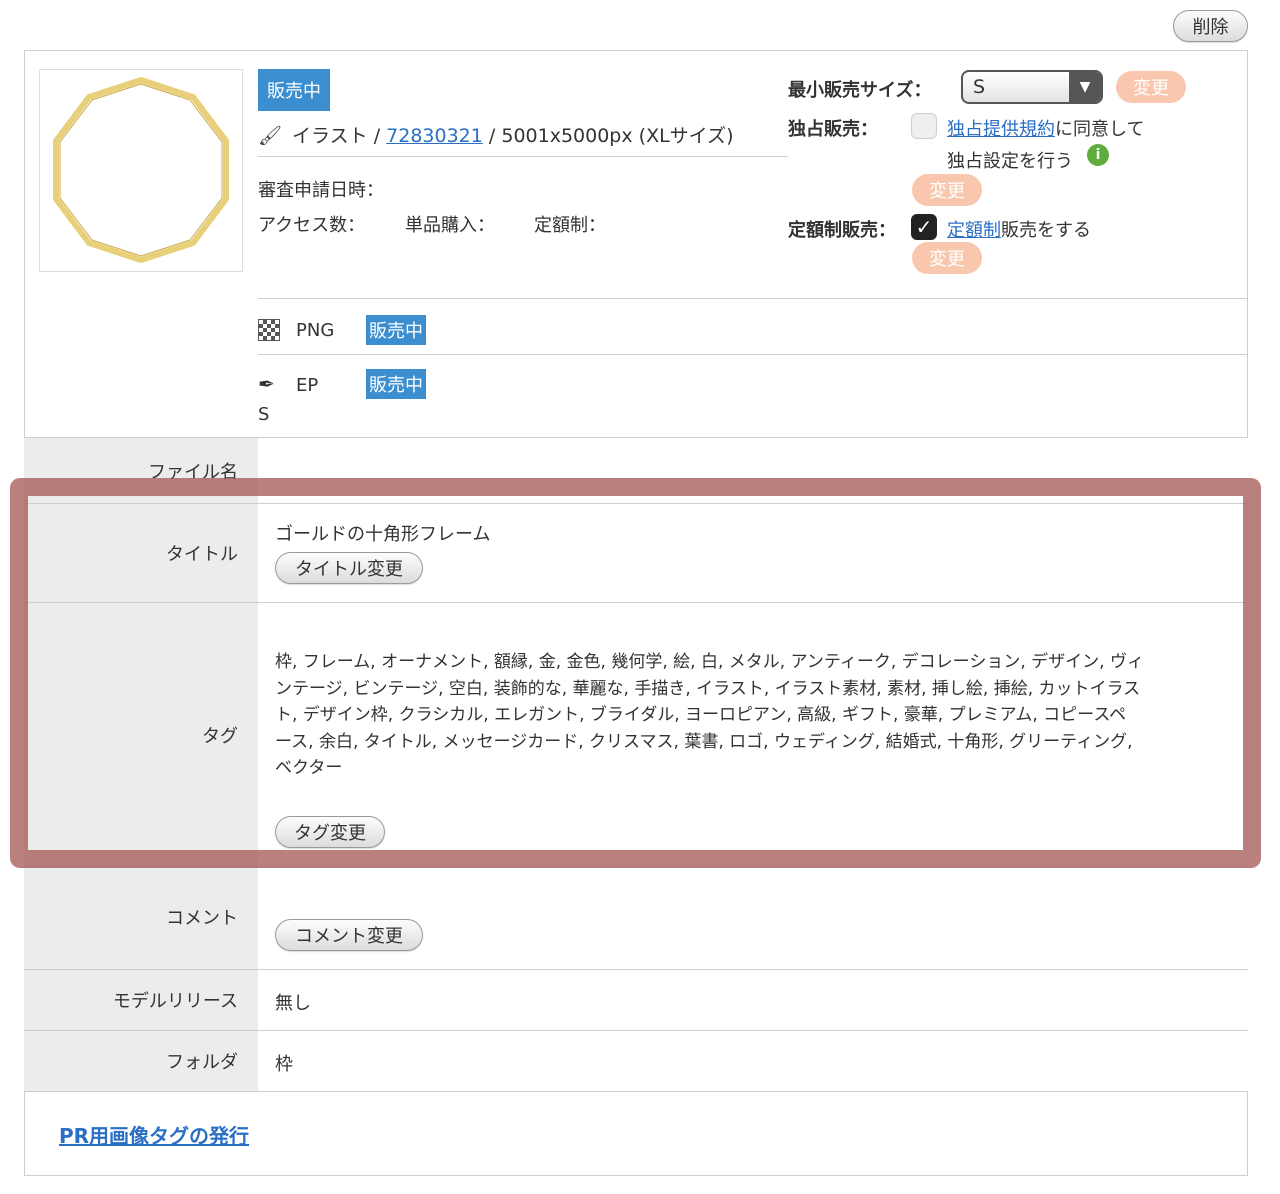 This screenshot has height=1194, width=1280. I want to click on min-size-change-button: 変更, so click(1151, 87).